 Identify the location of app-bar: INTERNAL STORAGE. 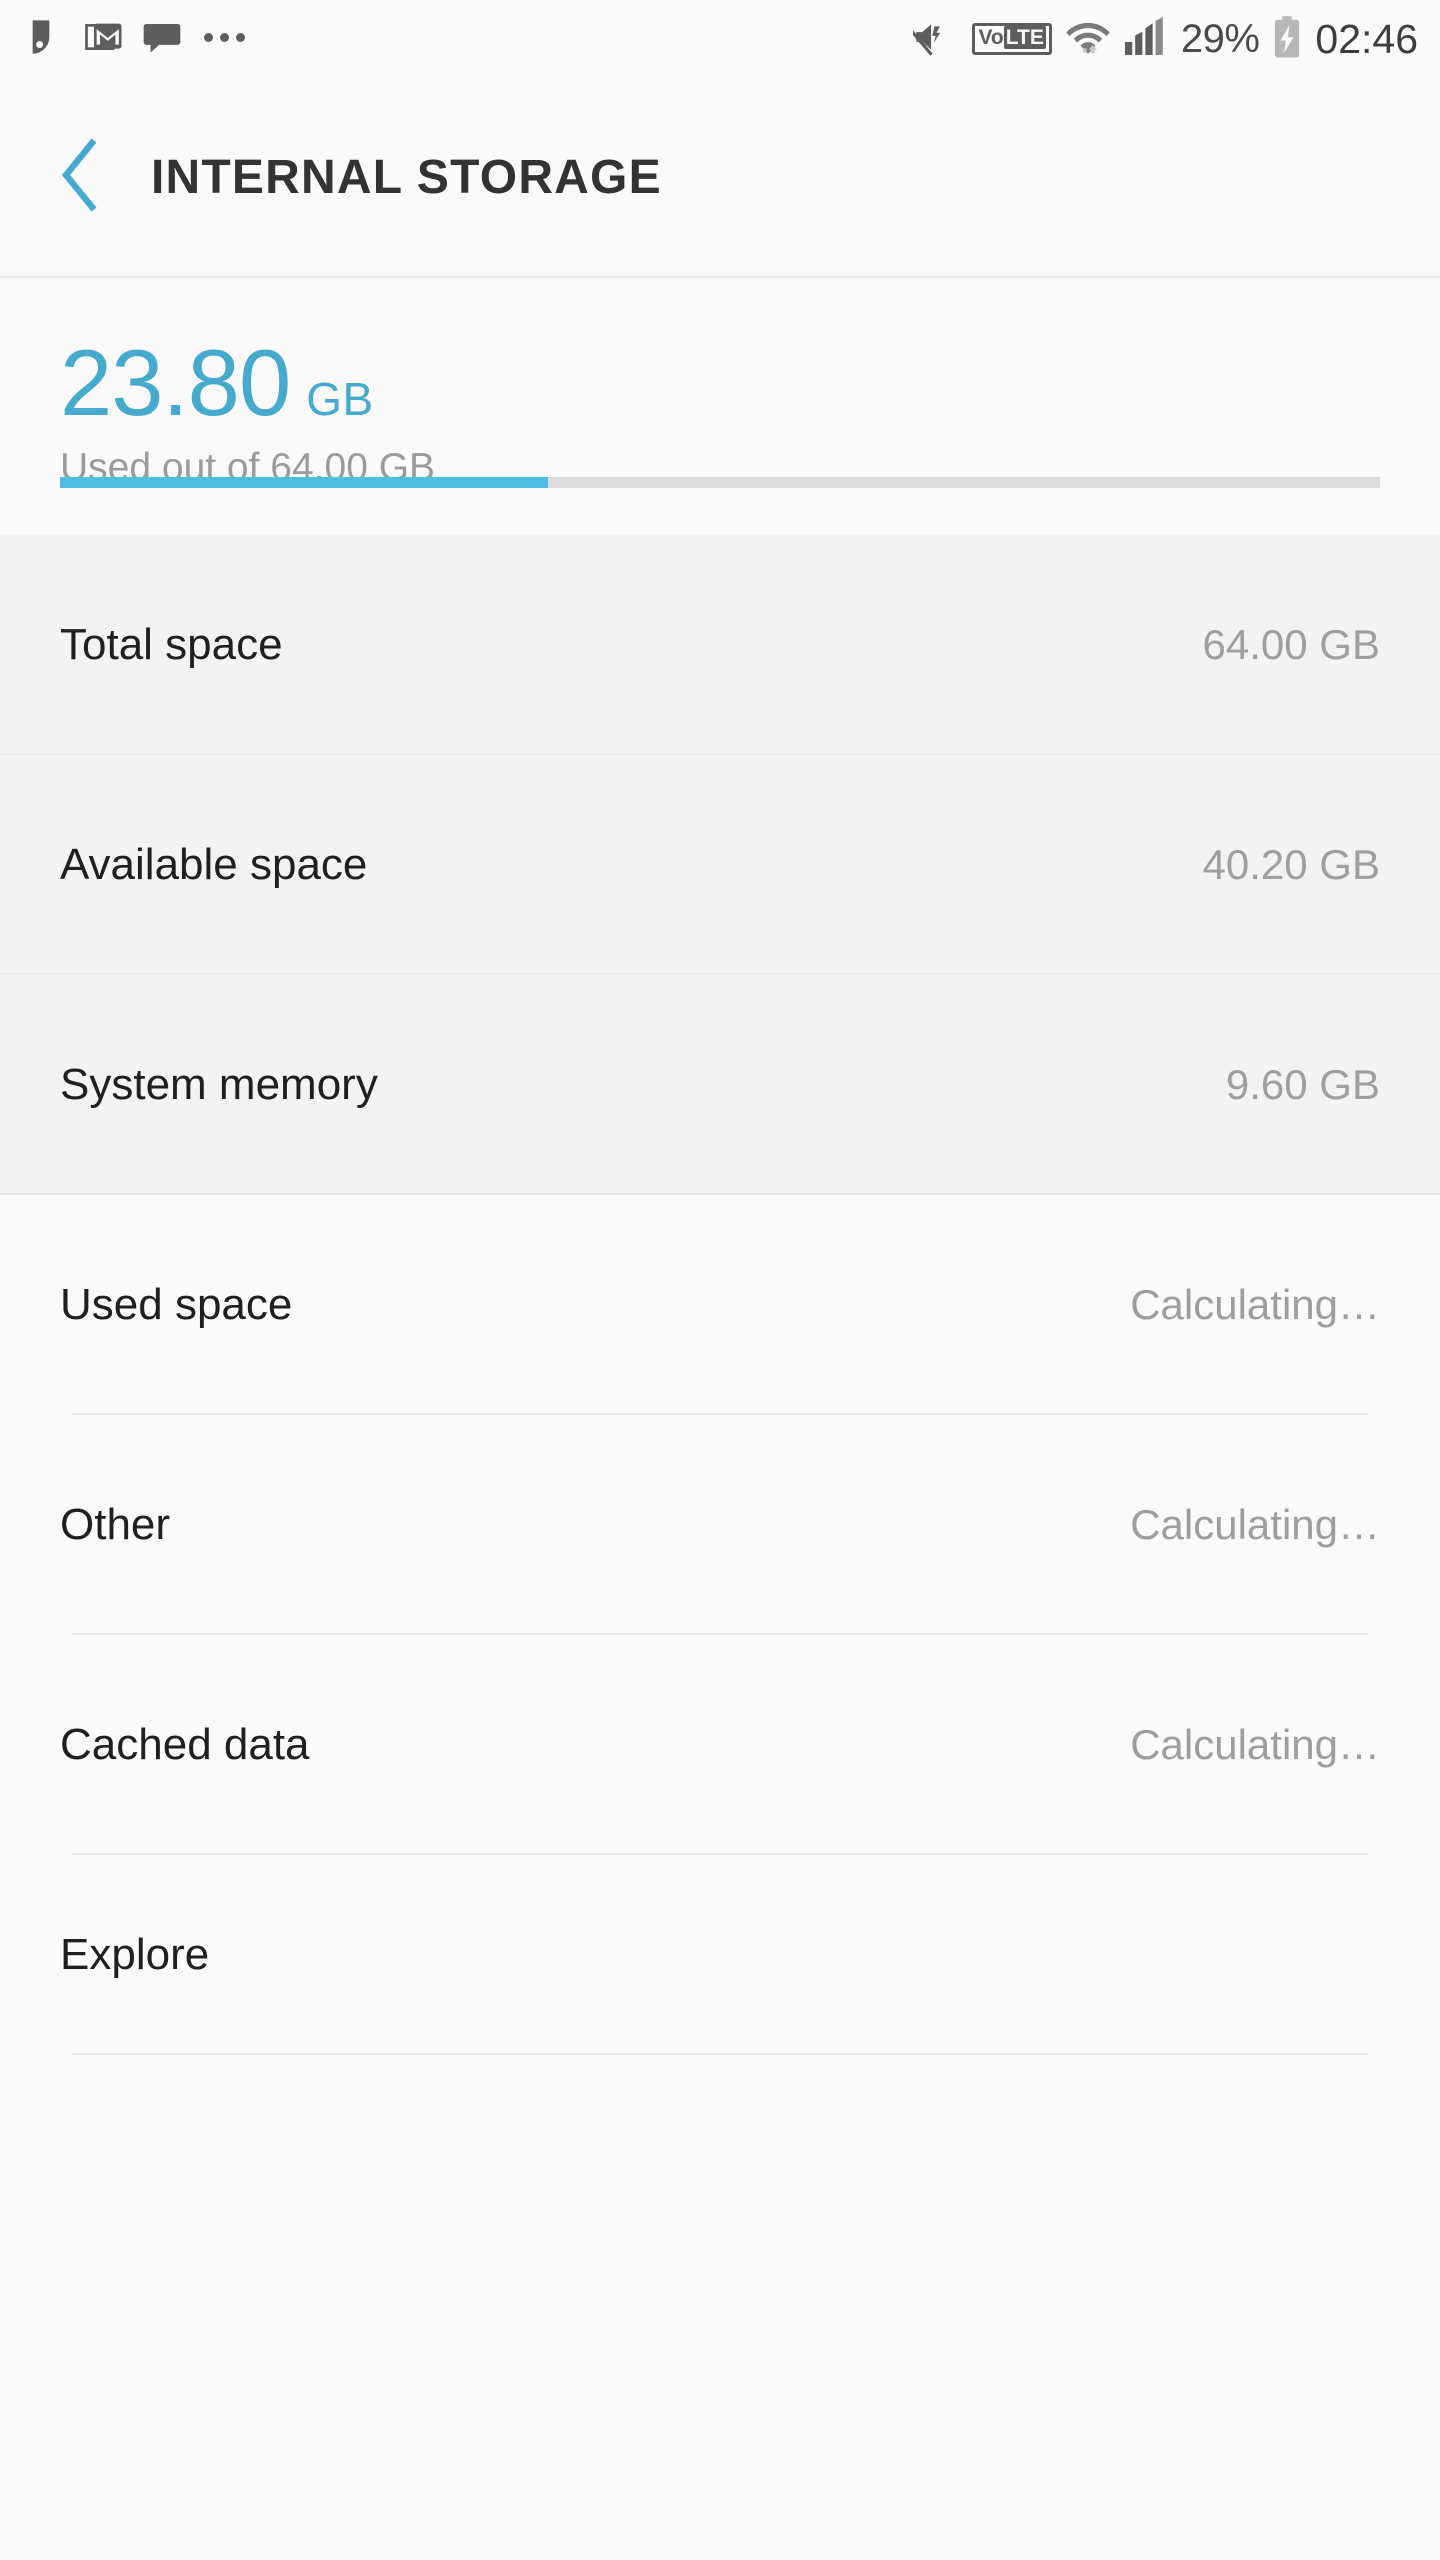
(720, 178).